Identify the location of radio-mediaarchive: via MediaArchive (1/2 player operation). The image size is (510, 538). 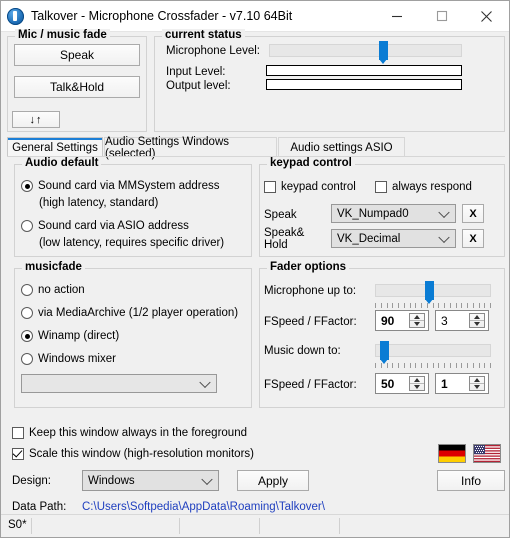
(129, 313).